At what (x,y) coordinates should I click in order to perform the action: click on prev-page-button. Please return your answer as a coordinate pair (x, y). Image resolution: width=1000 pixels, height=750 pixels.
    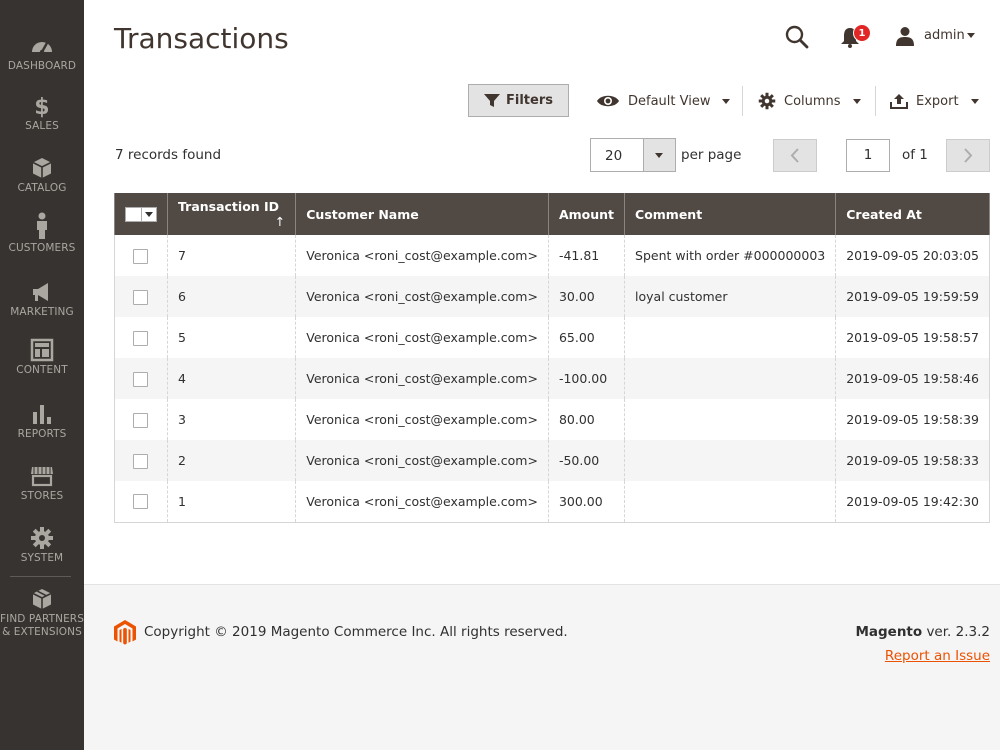
    Looking at the image, I should click on (795, 155).